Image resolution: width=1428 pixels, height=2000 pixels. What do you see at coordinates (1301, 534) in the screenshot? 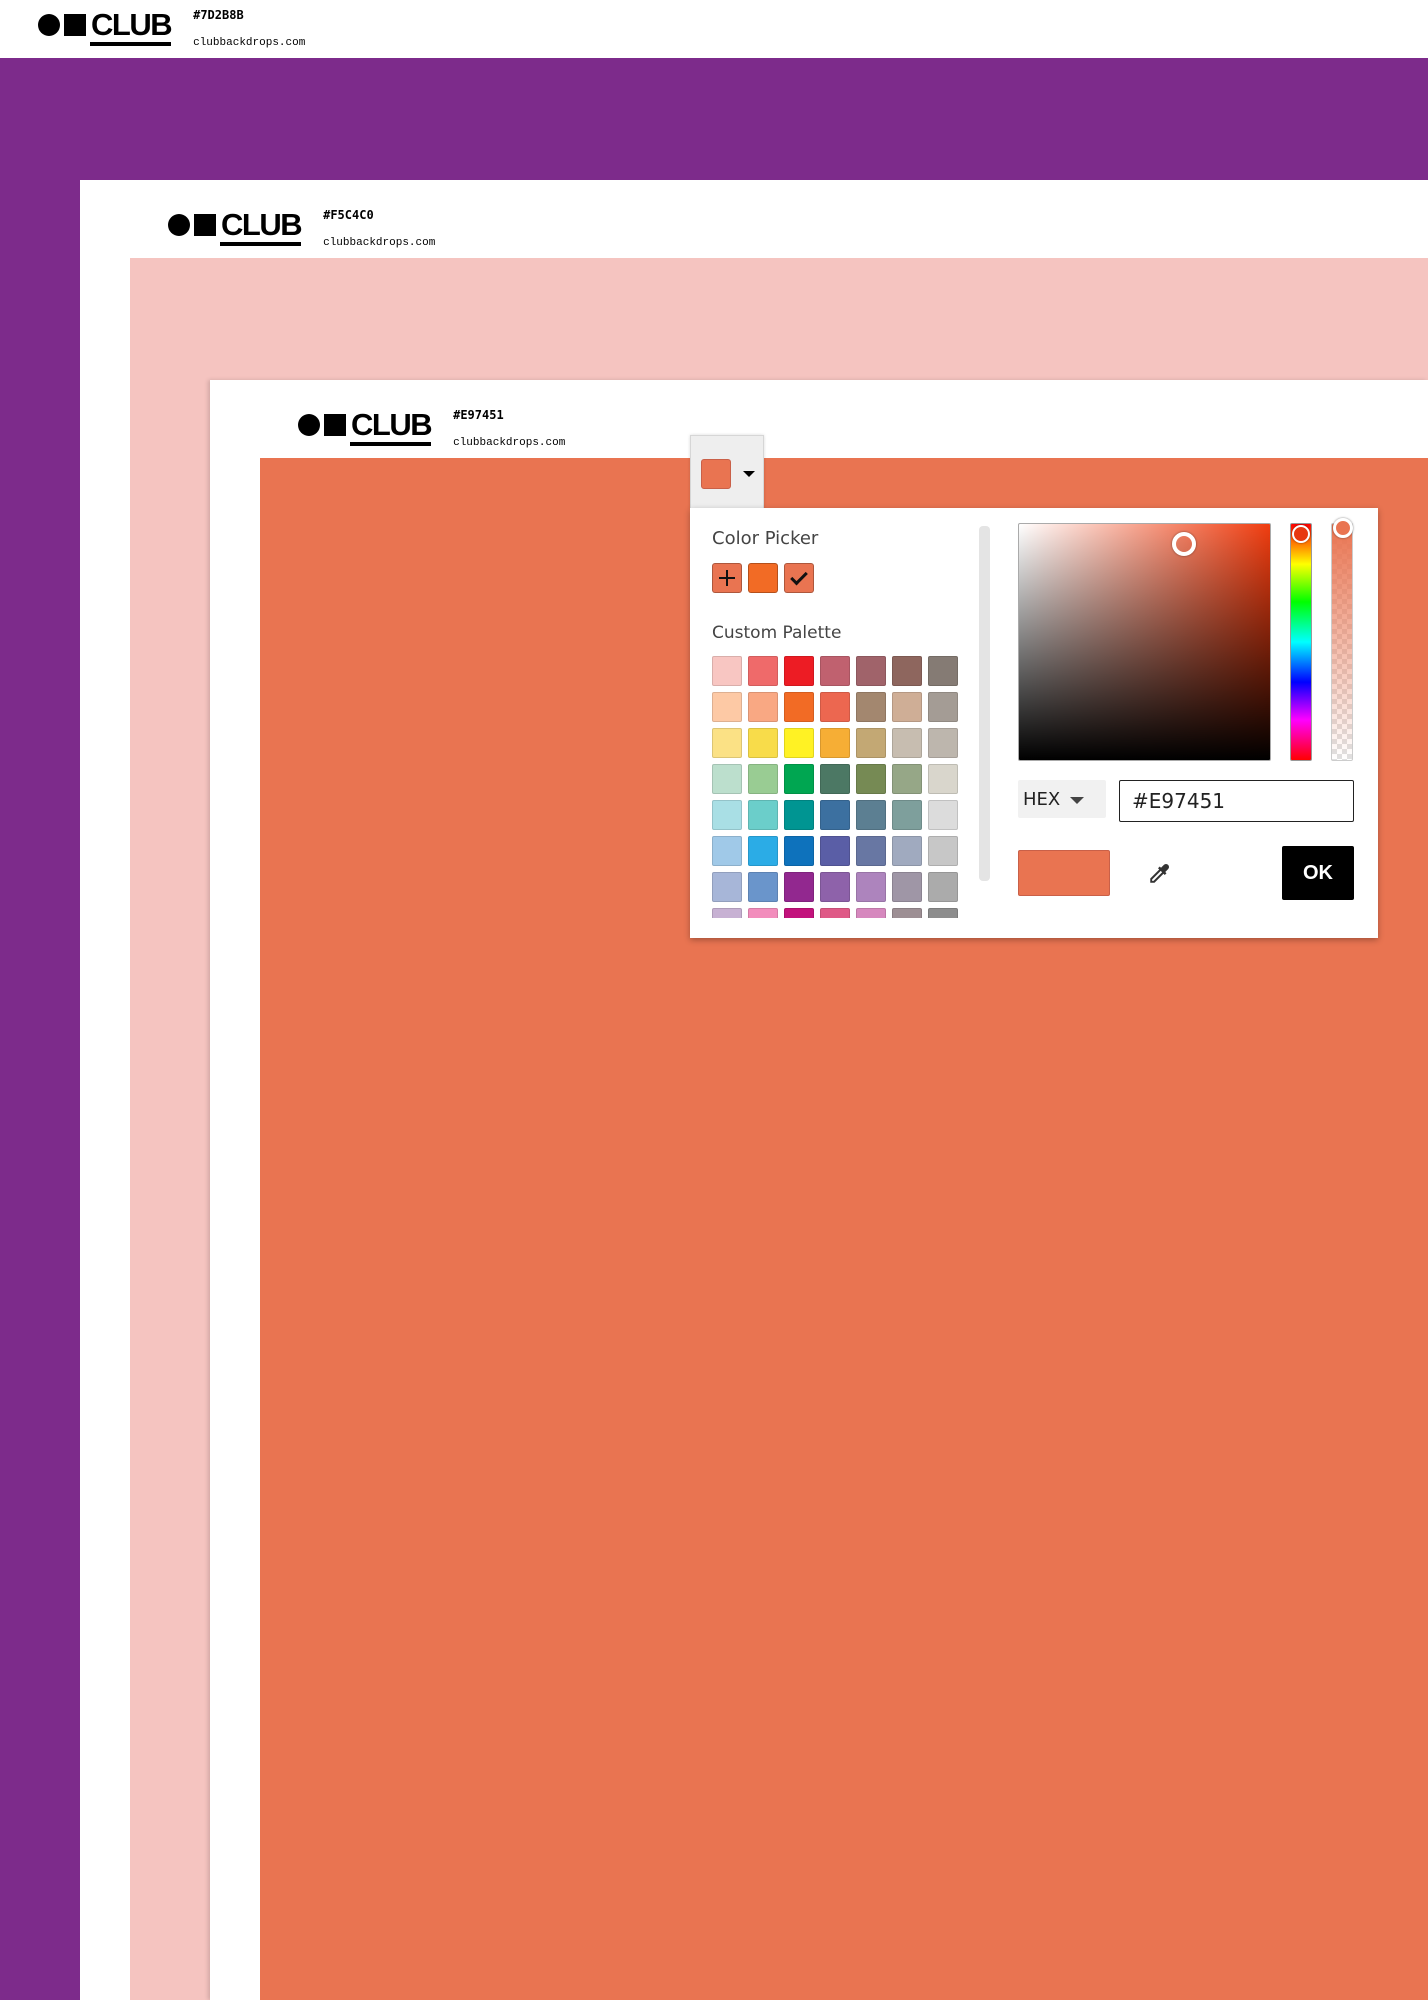
I see `hue-handle` at bounding box center [1301, 534].